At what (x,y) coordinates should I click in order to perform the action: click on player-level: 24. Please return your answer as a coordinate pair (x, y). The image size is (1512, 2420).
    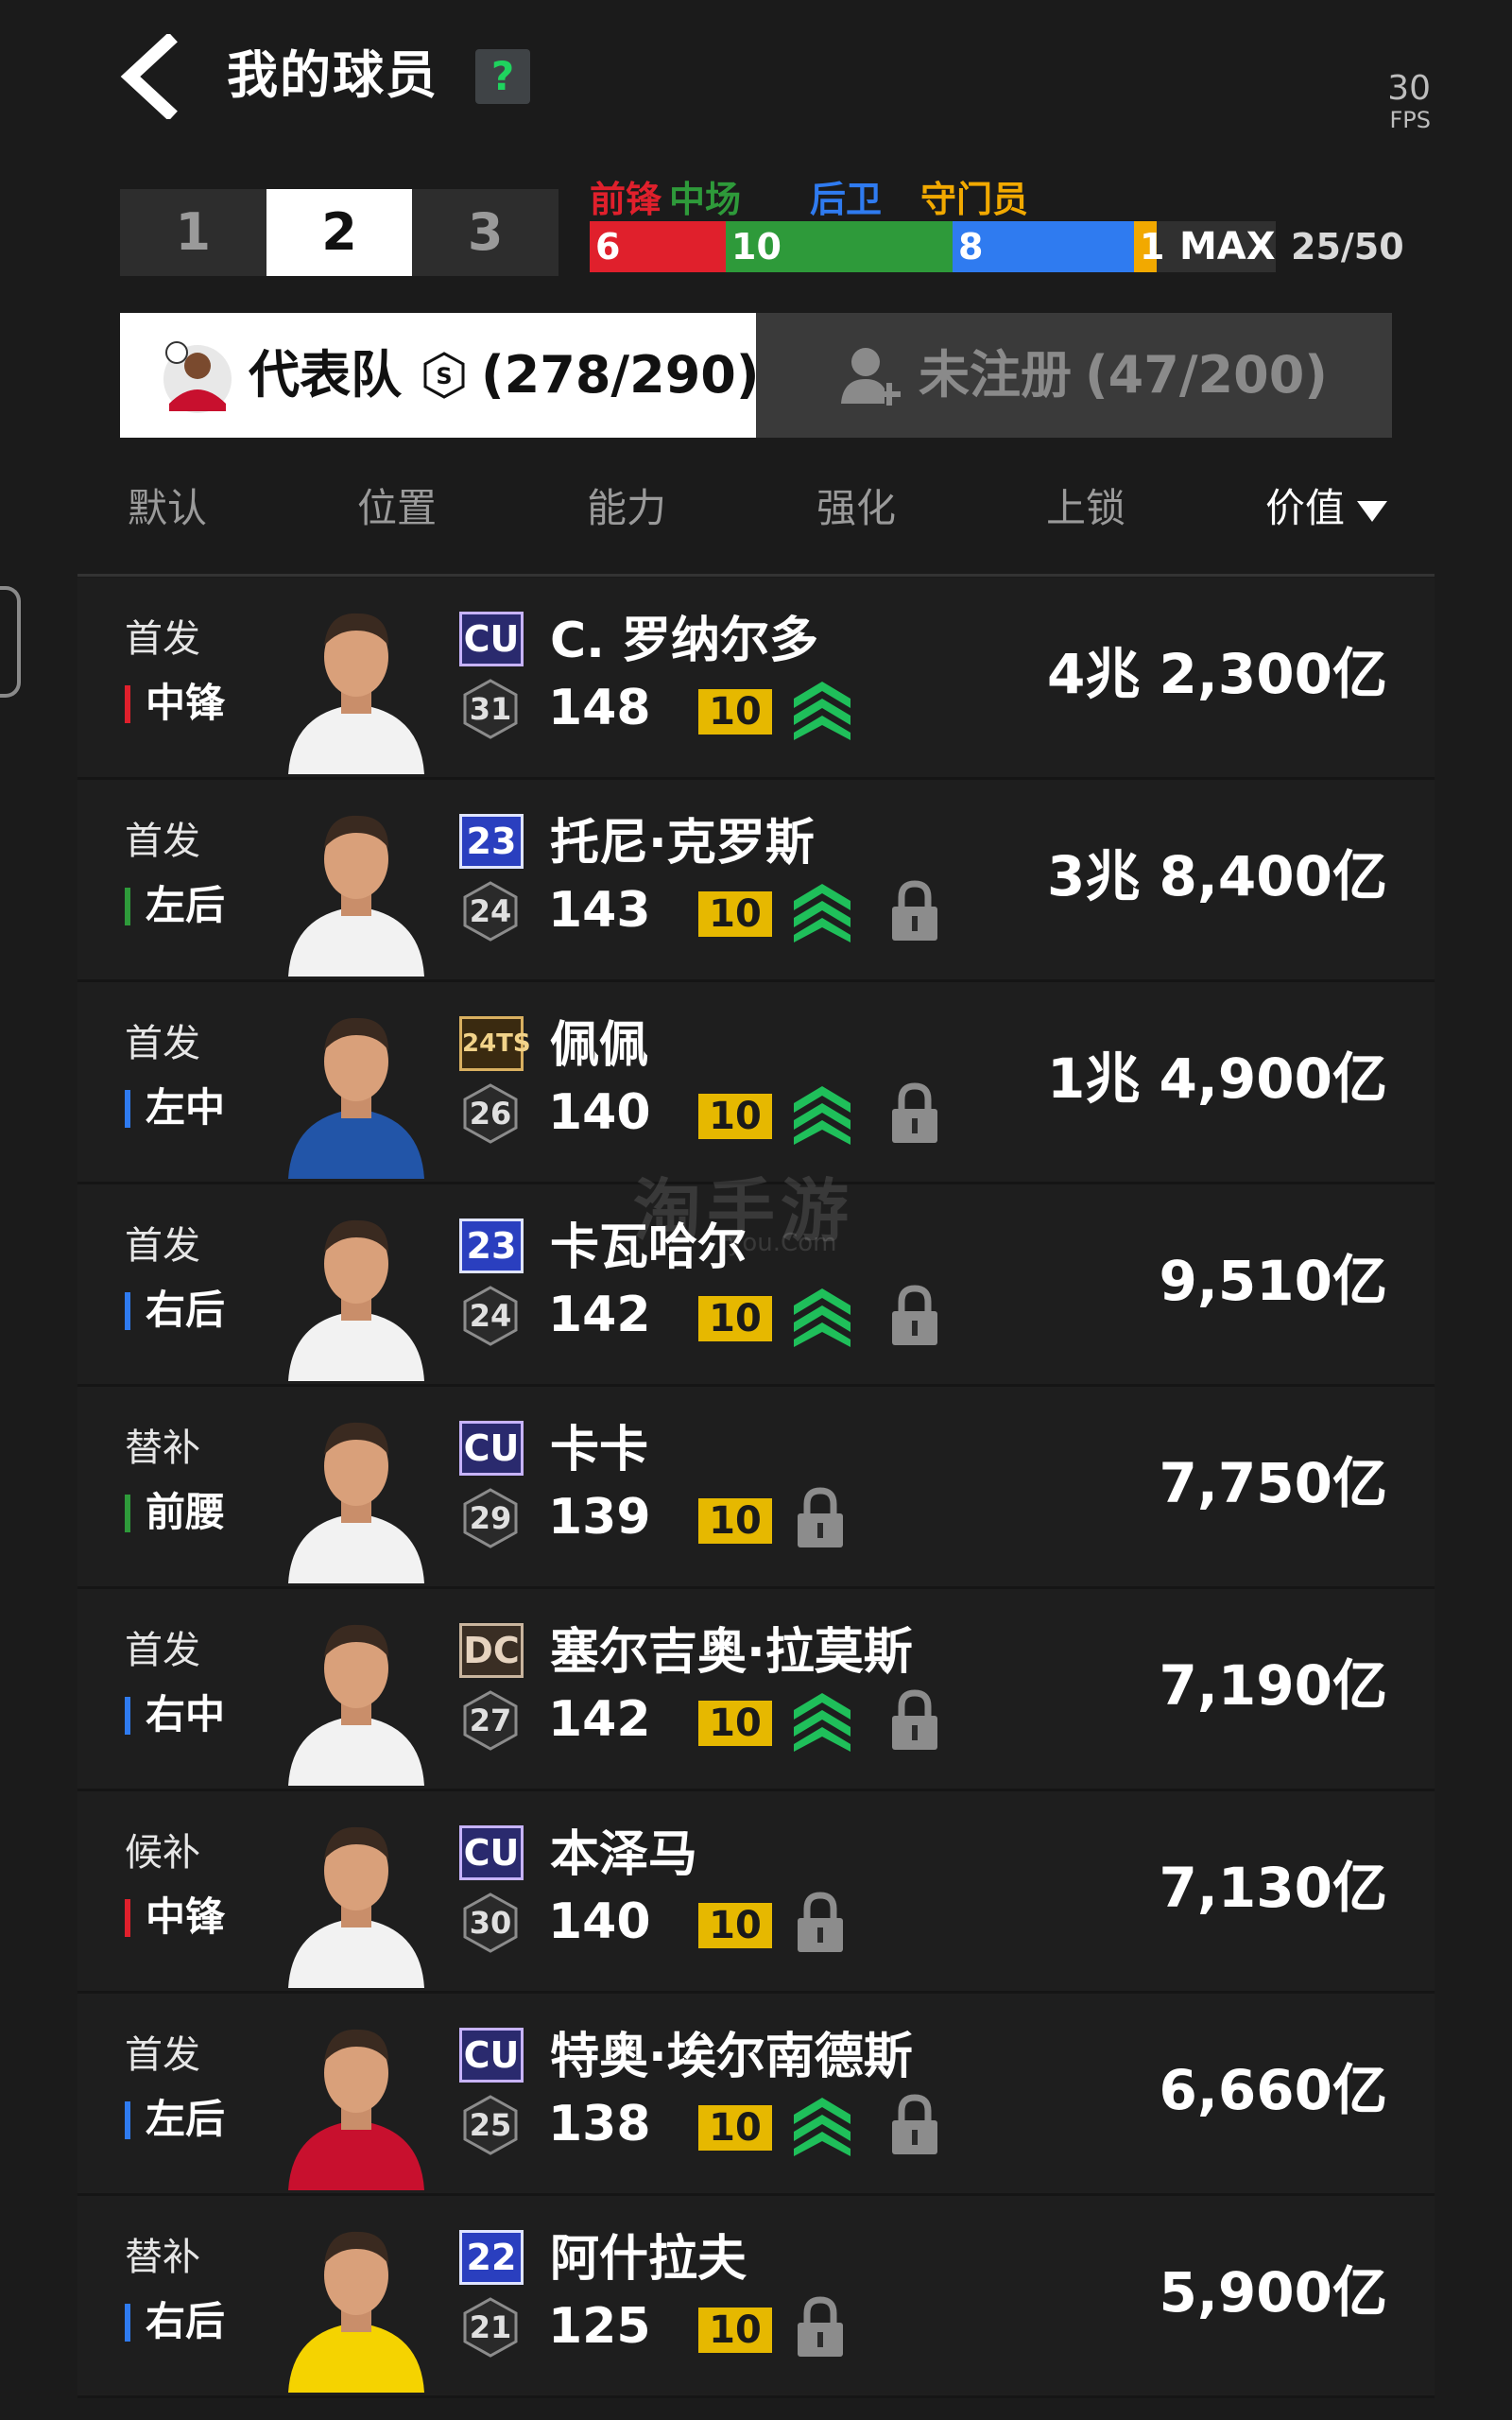
    Looking at the image, I should click on (491, 1316).